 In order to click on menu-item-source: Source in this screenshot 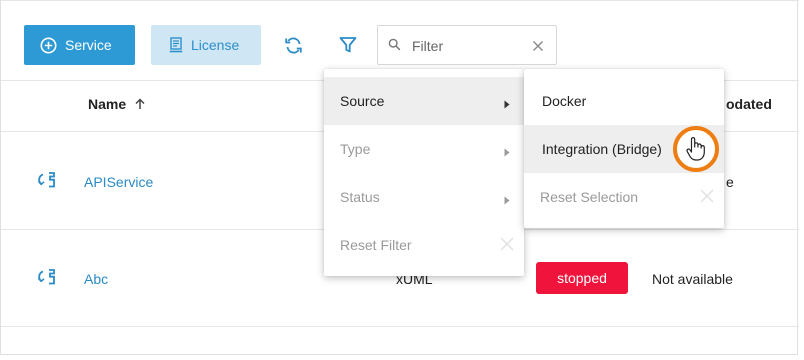, I will do `click(424, 101)`.